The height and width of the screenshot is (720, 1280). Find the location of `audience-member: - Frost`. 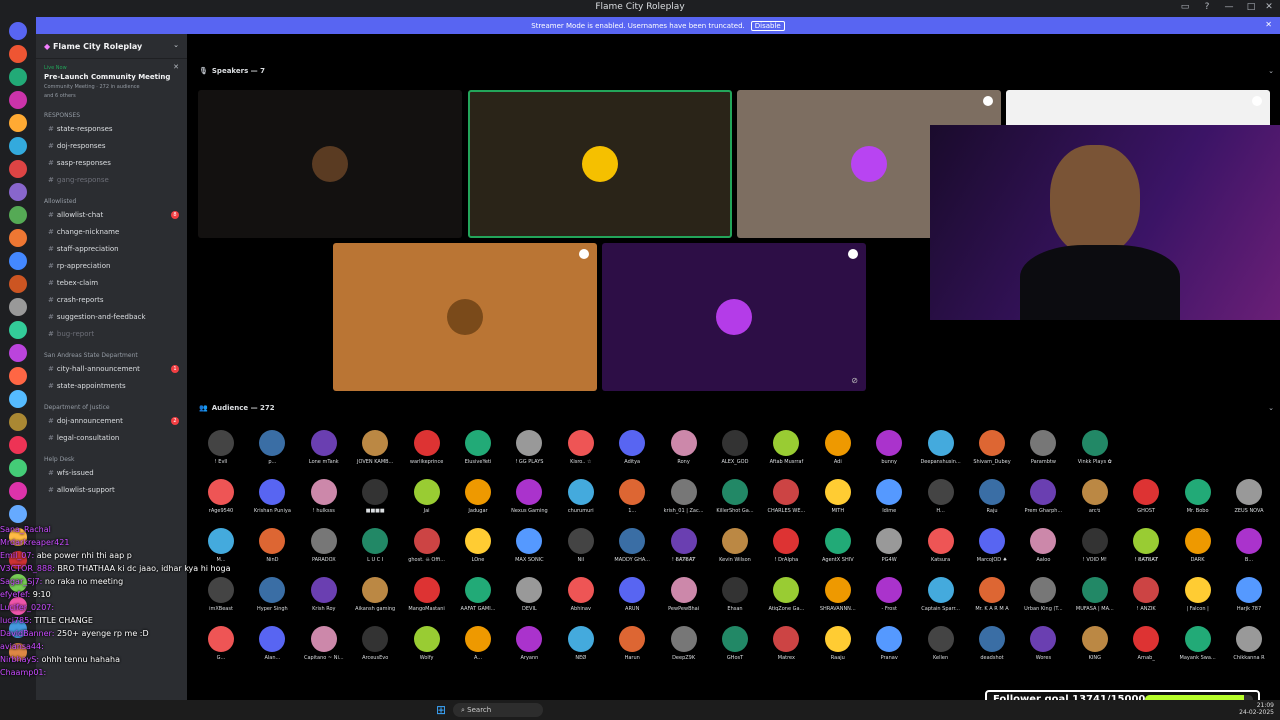

audience-member: - Frost is located at coordinates (889, 594).